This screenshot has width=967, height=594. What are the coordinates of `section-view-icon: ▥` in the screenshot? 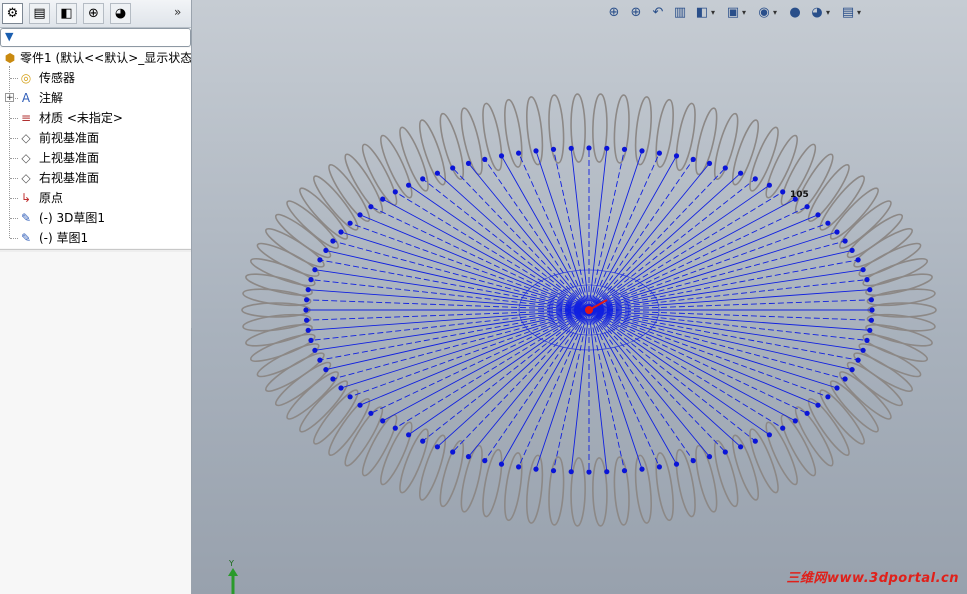 It's located at (680, 12).